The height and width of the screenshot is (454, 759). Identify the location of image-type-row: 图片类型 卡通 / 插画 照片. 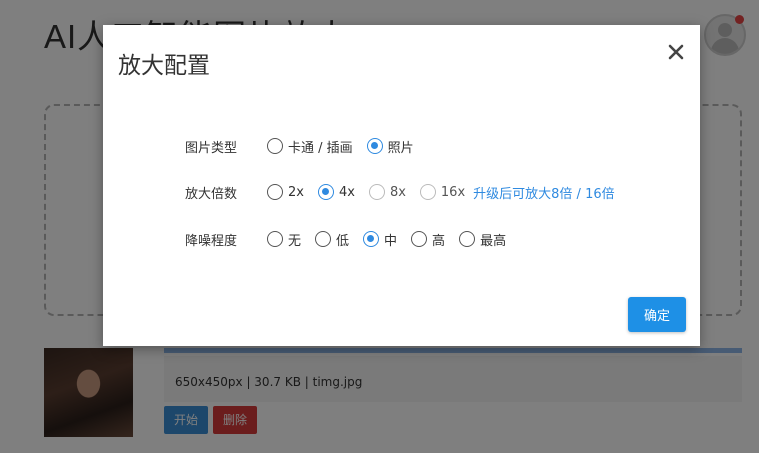
(306, 146).